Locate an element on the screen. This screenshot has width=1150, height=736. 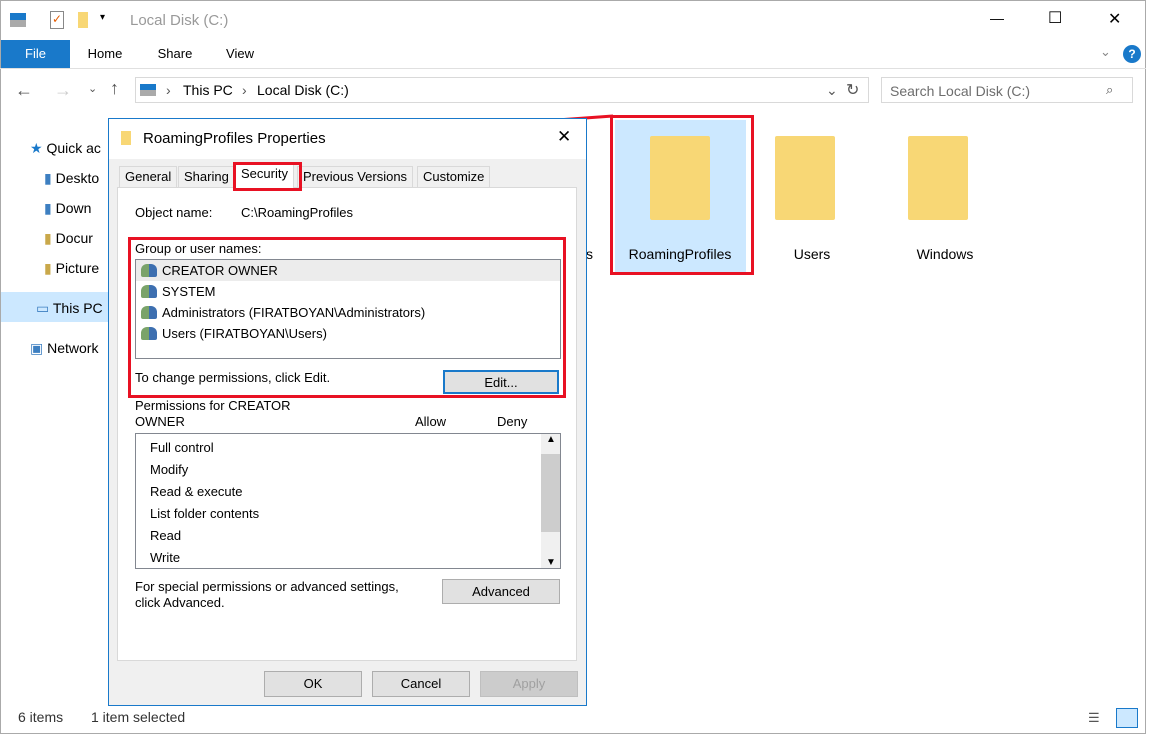
folder-label: Windows is located at coordinates (945, 254).